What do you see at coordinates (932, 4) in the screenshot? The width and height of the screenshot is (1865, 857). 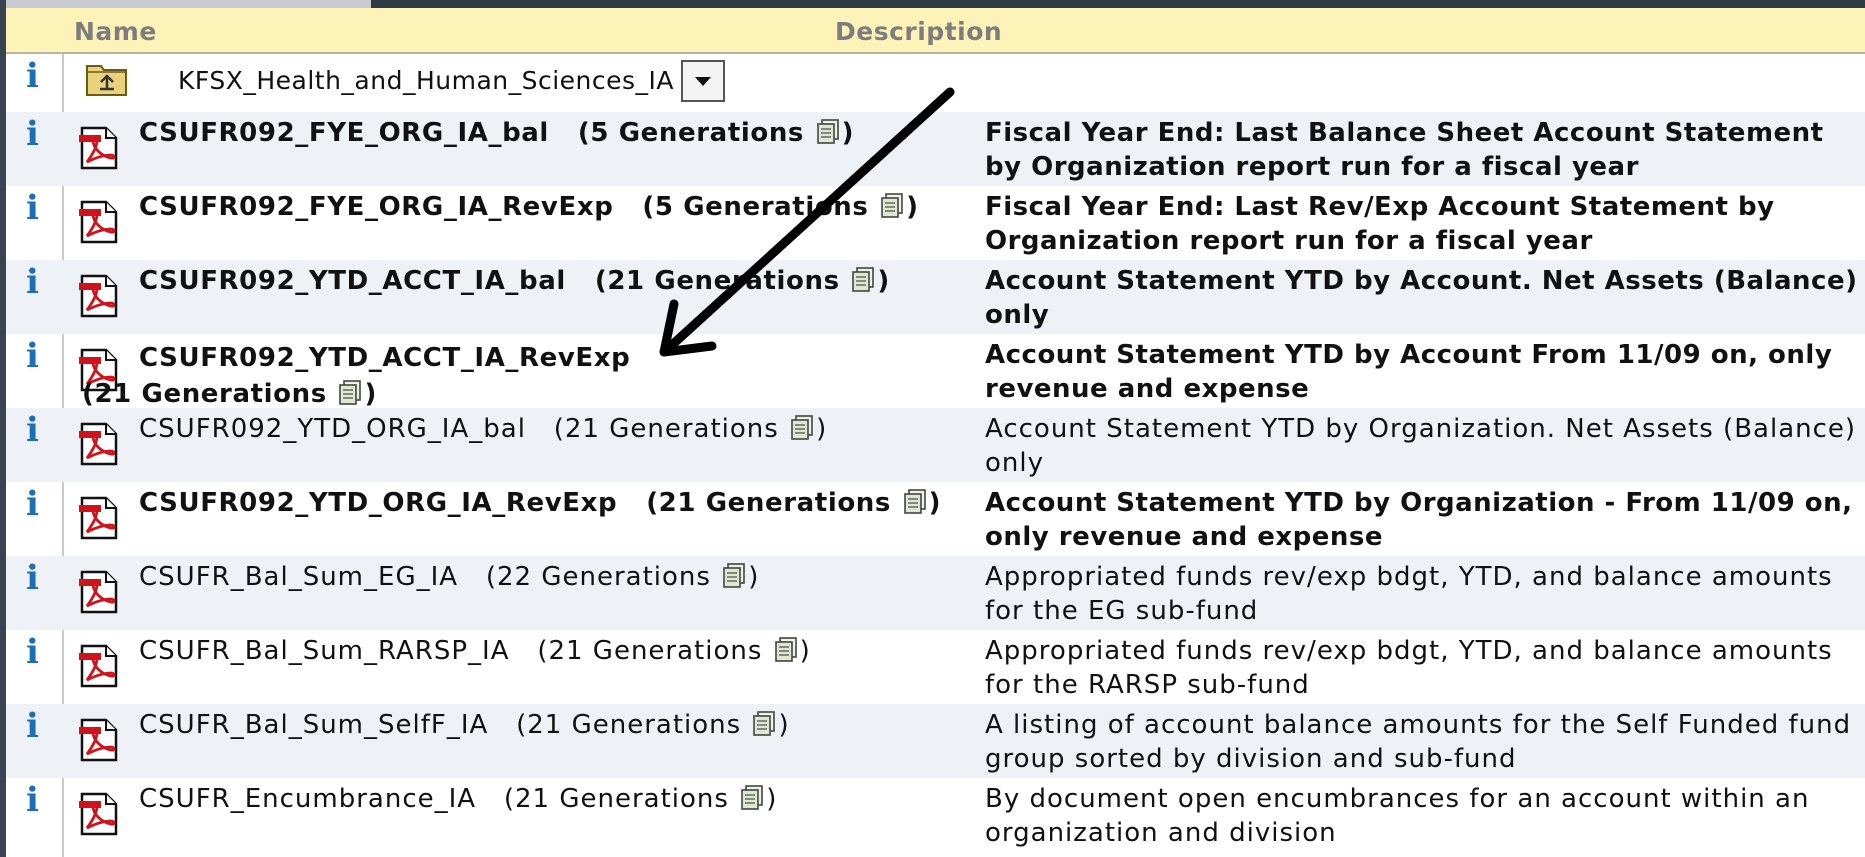 I see `top-bar` at bounding box center [932, 4].